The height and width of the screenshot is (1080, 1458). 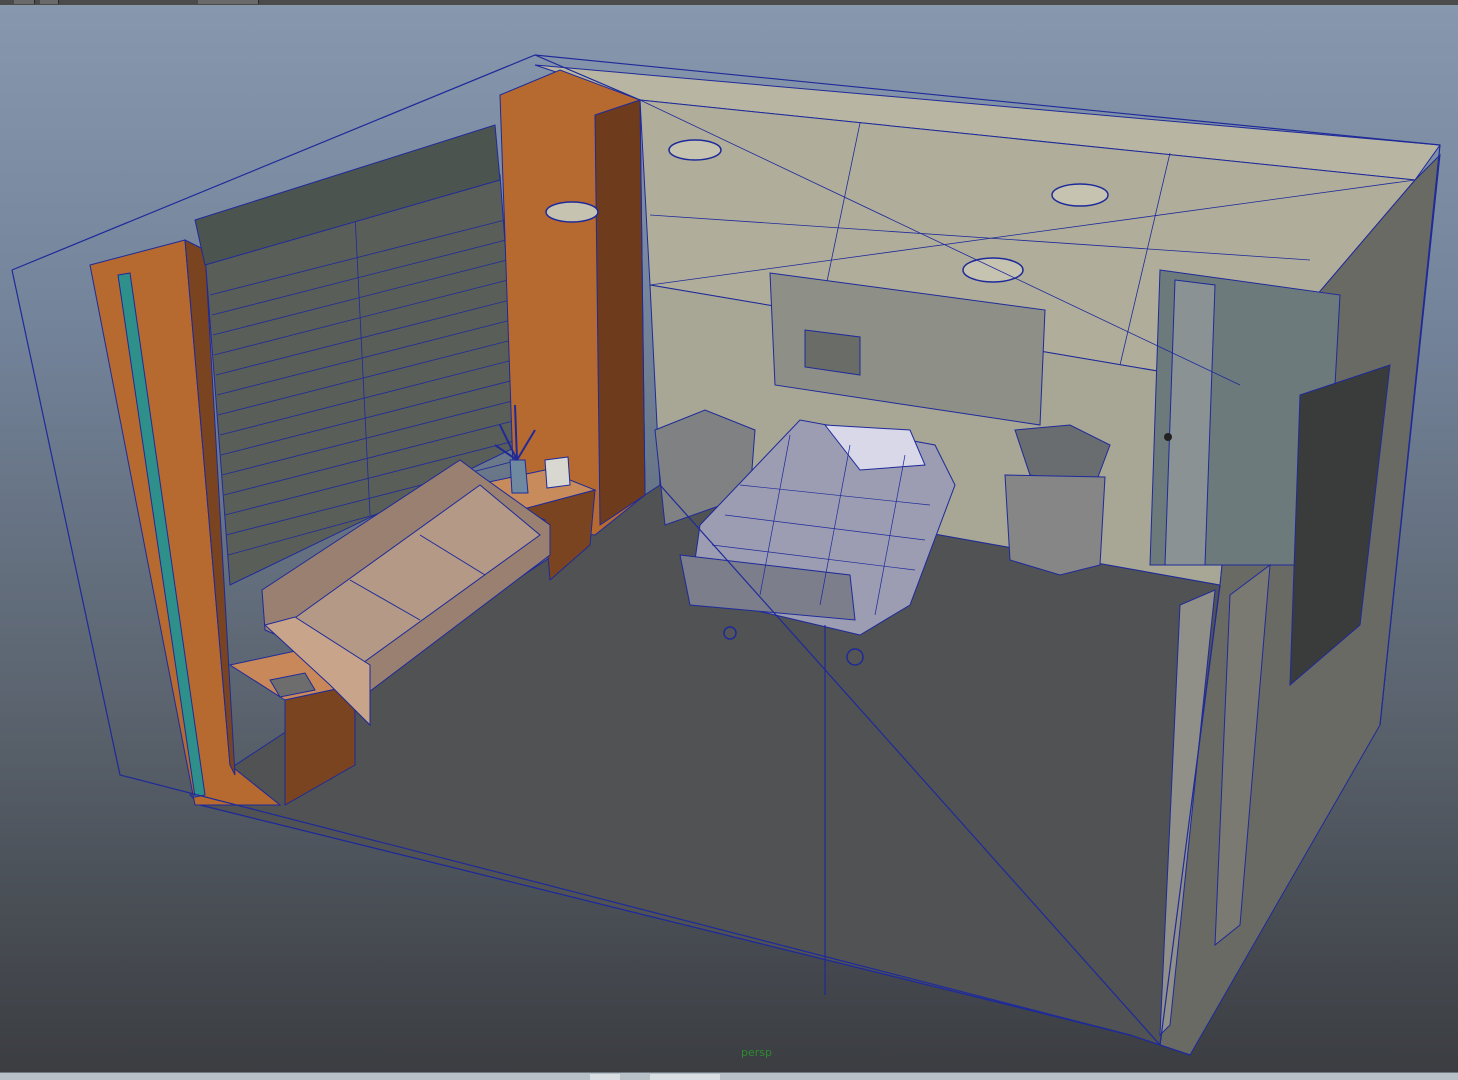 I want to click on wardrobe-right-side, so click(x=620, y=312).